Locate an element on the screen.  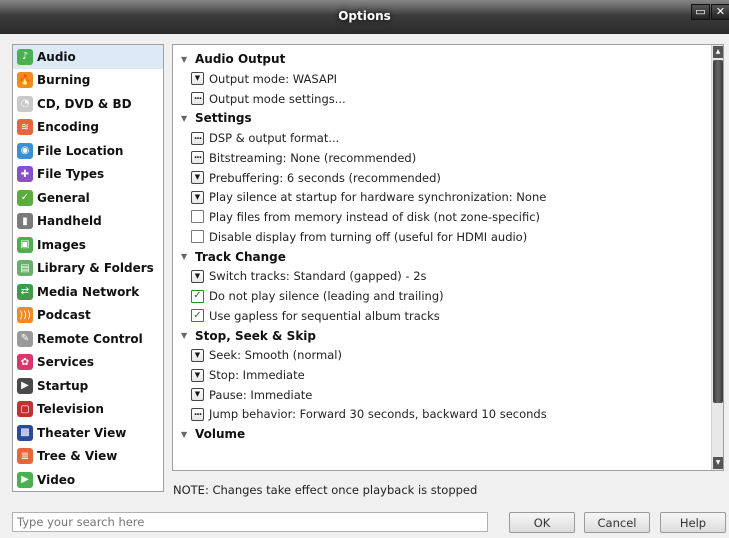
sidebar-item-label: Remote Control is located at coordinates (90, 338).